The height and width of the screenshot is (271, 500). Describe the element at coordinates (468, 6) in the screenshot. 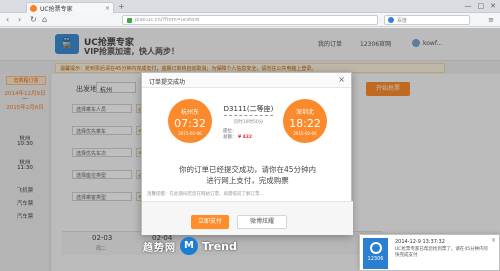

I see `minimize-button: —` at that location.